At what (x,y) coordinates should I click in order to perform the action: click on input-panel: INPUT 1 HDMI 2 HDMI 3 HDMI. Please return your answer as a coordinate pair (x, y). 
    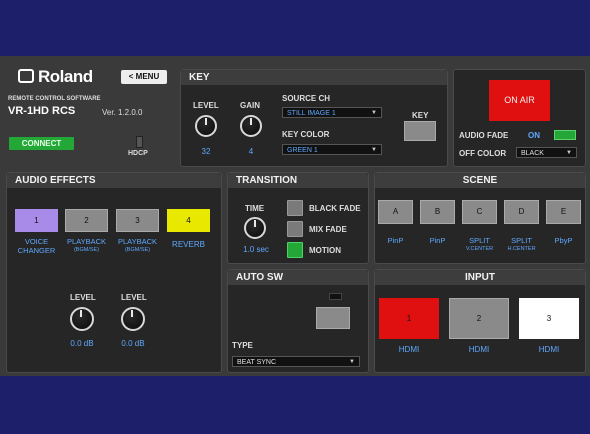
    Looking at the image, I should click on (480, 321).